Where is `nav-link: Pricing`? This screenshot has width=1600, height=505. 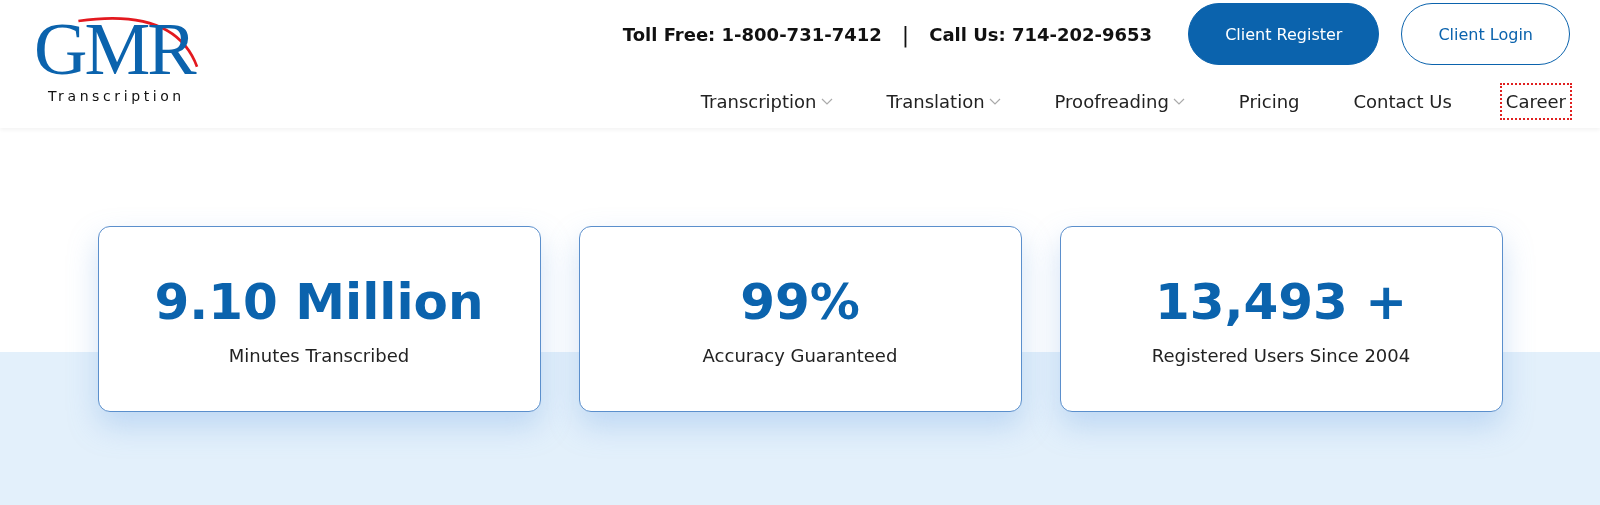 nav-link: Pricing is located at coordinates (1269, 101).